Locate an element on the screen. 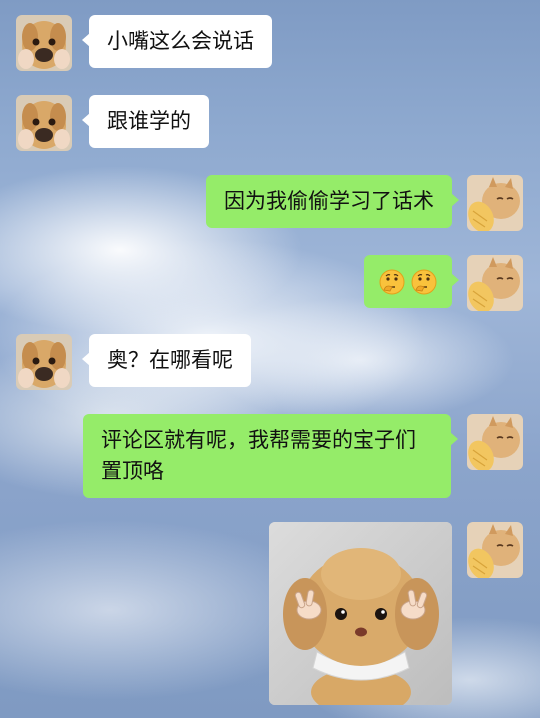 The height and width of the screenshot is (718, 540). message-text: 小嘴这么会说话 is located at coordinates (180, 41).